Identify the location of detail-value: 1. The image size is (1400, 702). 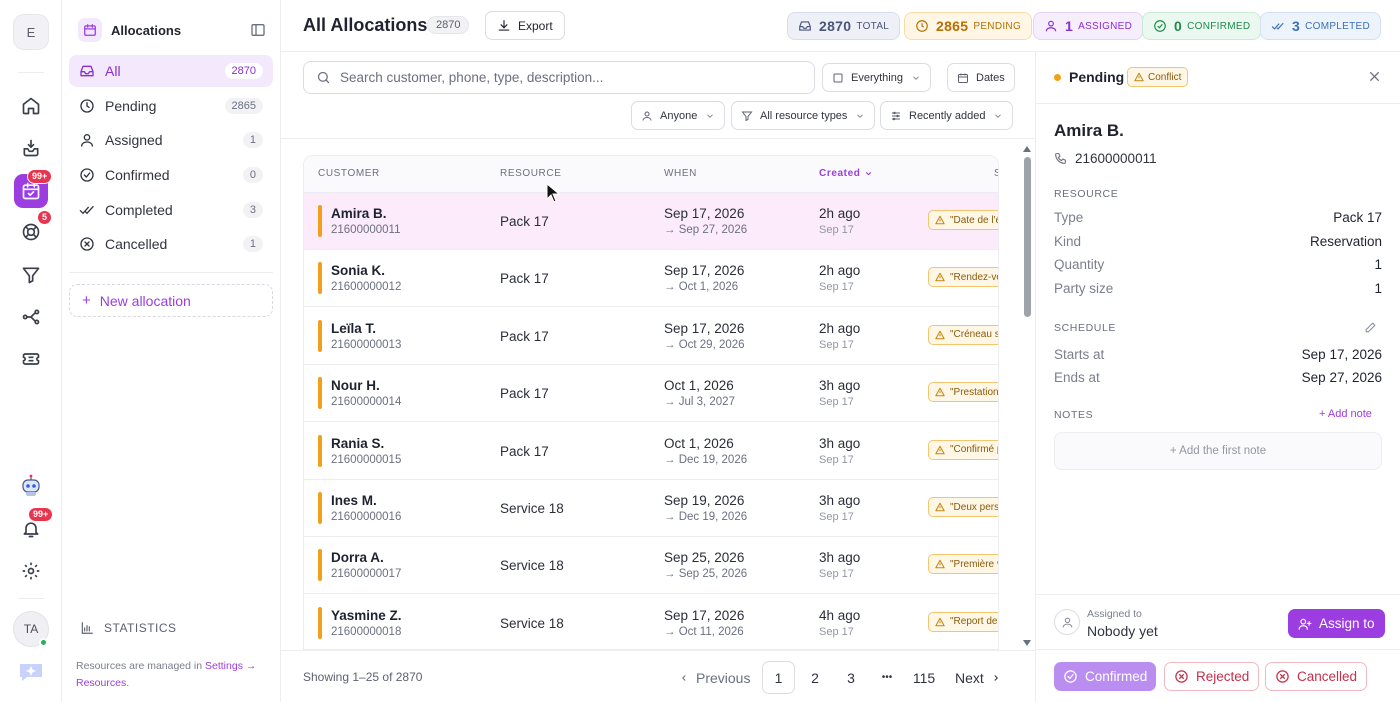
(1378, 264).